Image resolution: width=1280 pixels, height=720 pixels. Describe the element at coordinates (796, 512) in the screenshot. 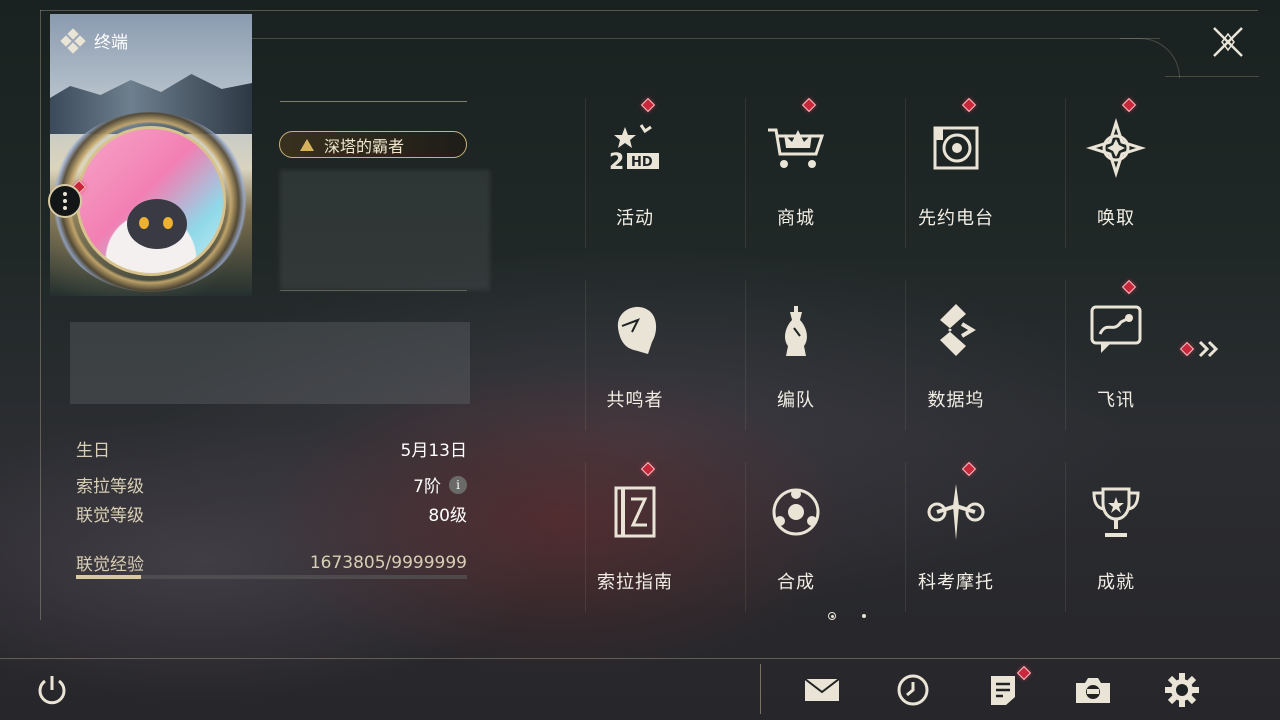

I see `synthesis-icon` at that location.